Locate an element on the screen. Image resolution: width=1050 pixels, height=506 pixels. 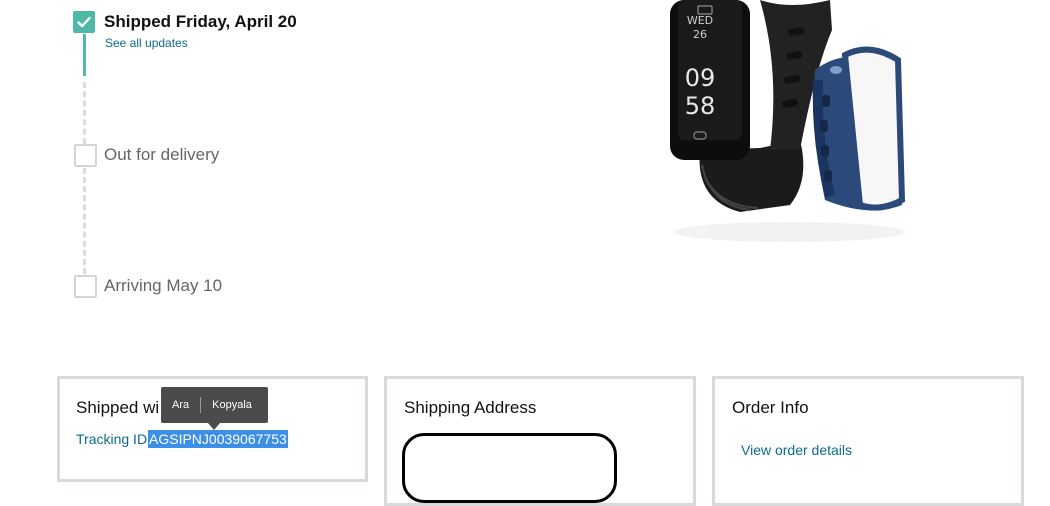
text-selection-popup: Ara Kopyala is located at coordinates (214, 405).